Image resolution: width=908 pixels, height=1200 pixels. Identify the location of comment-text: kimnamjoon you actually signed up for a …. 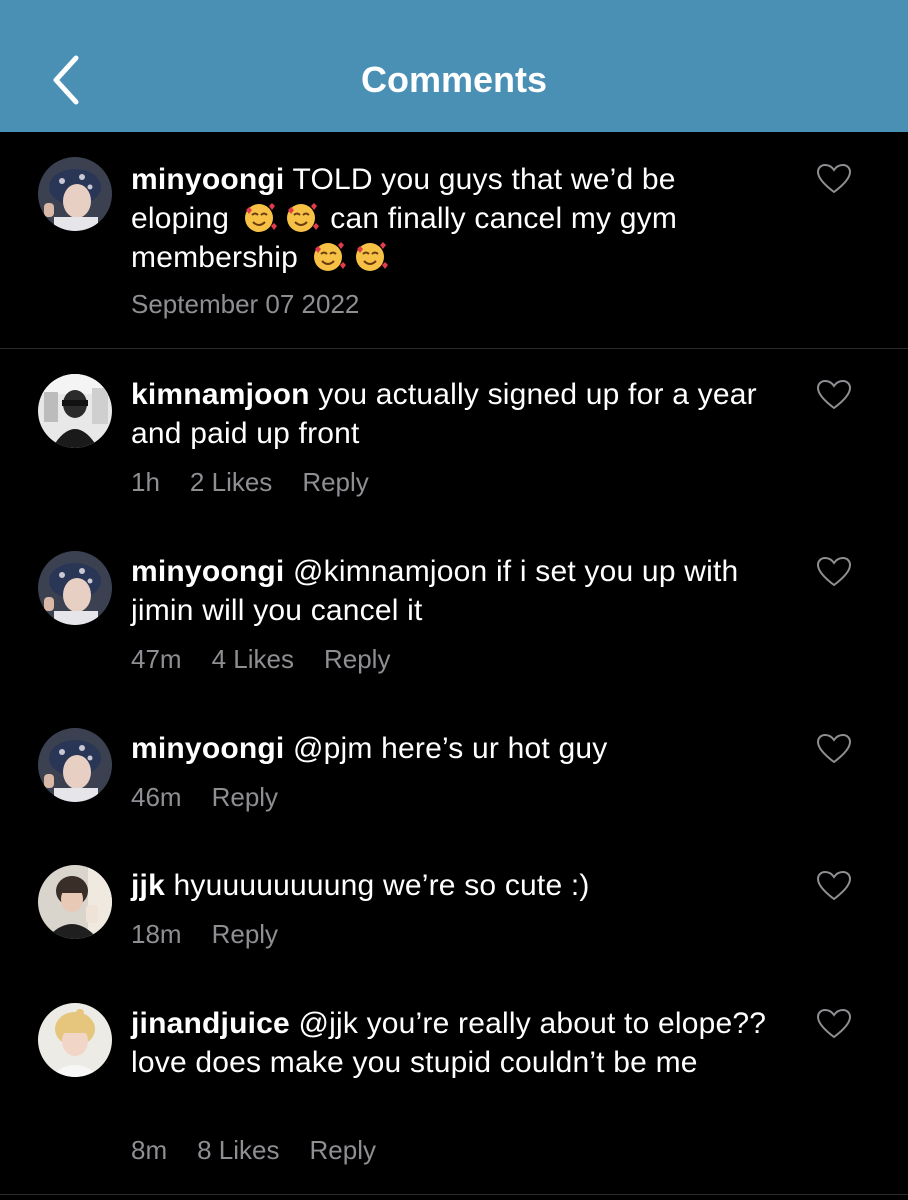
(451, 414).